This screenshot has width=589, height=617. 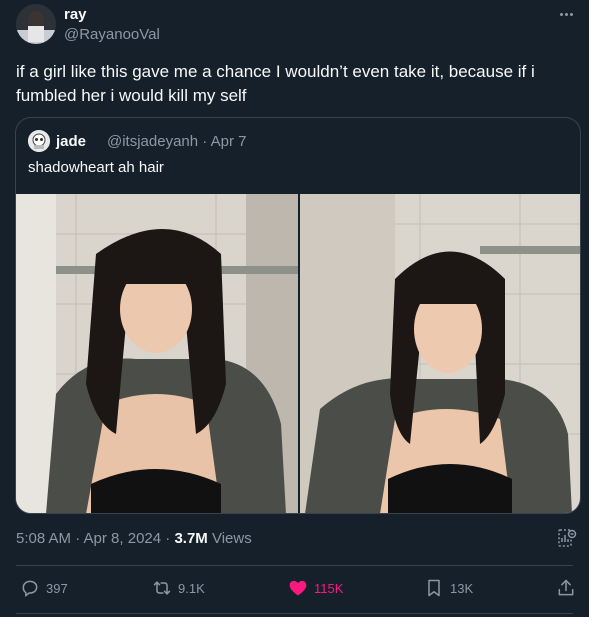 What do you see at coordinates (298, 588) in the screenshot?
I see `heart-icon` at bounding box center [298, 588].